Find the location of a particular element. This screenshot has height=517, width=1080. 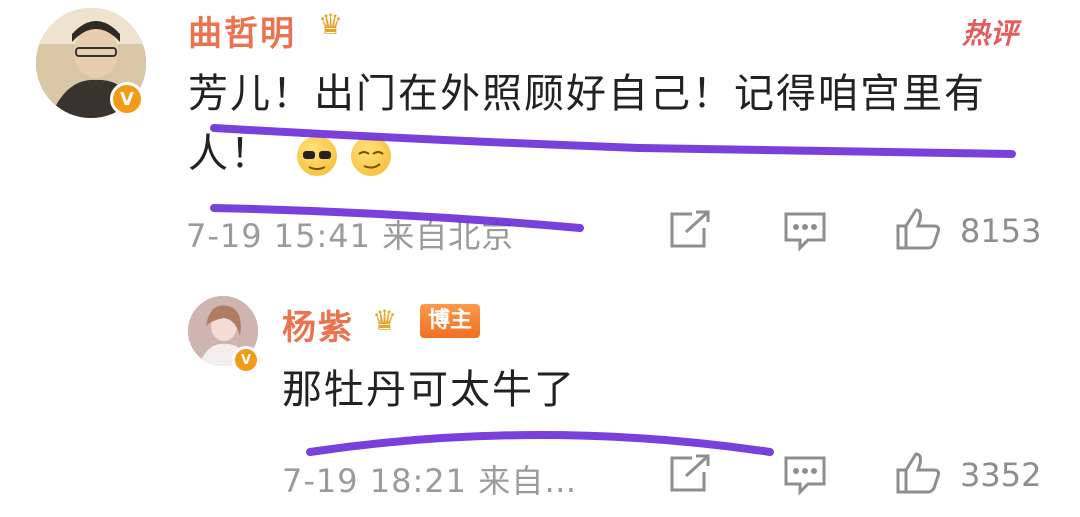

blogger-badge: 博主 is located at coordinates (450, 321).